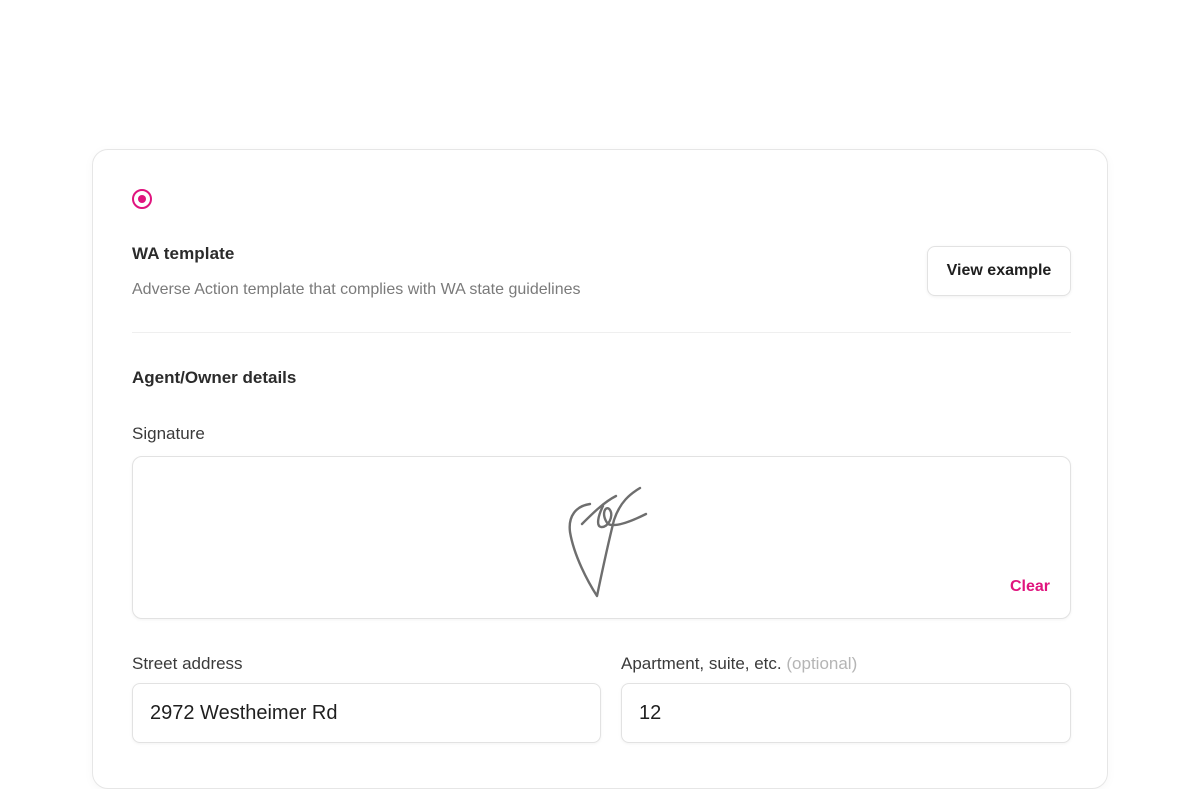  What do you see at coordinates (183, 253) in the screenshot?
I see `template-title: WA template` at bounding box center [183, 253].